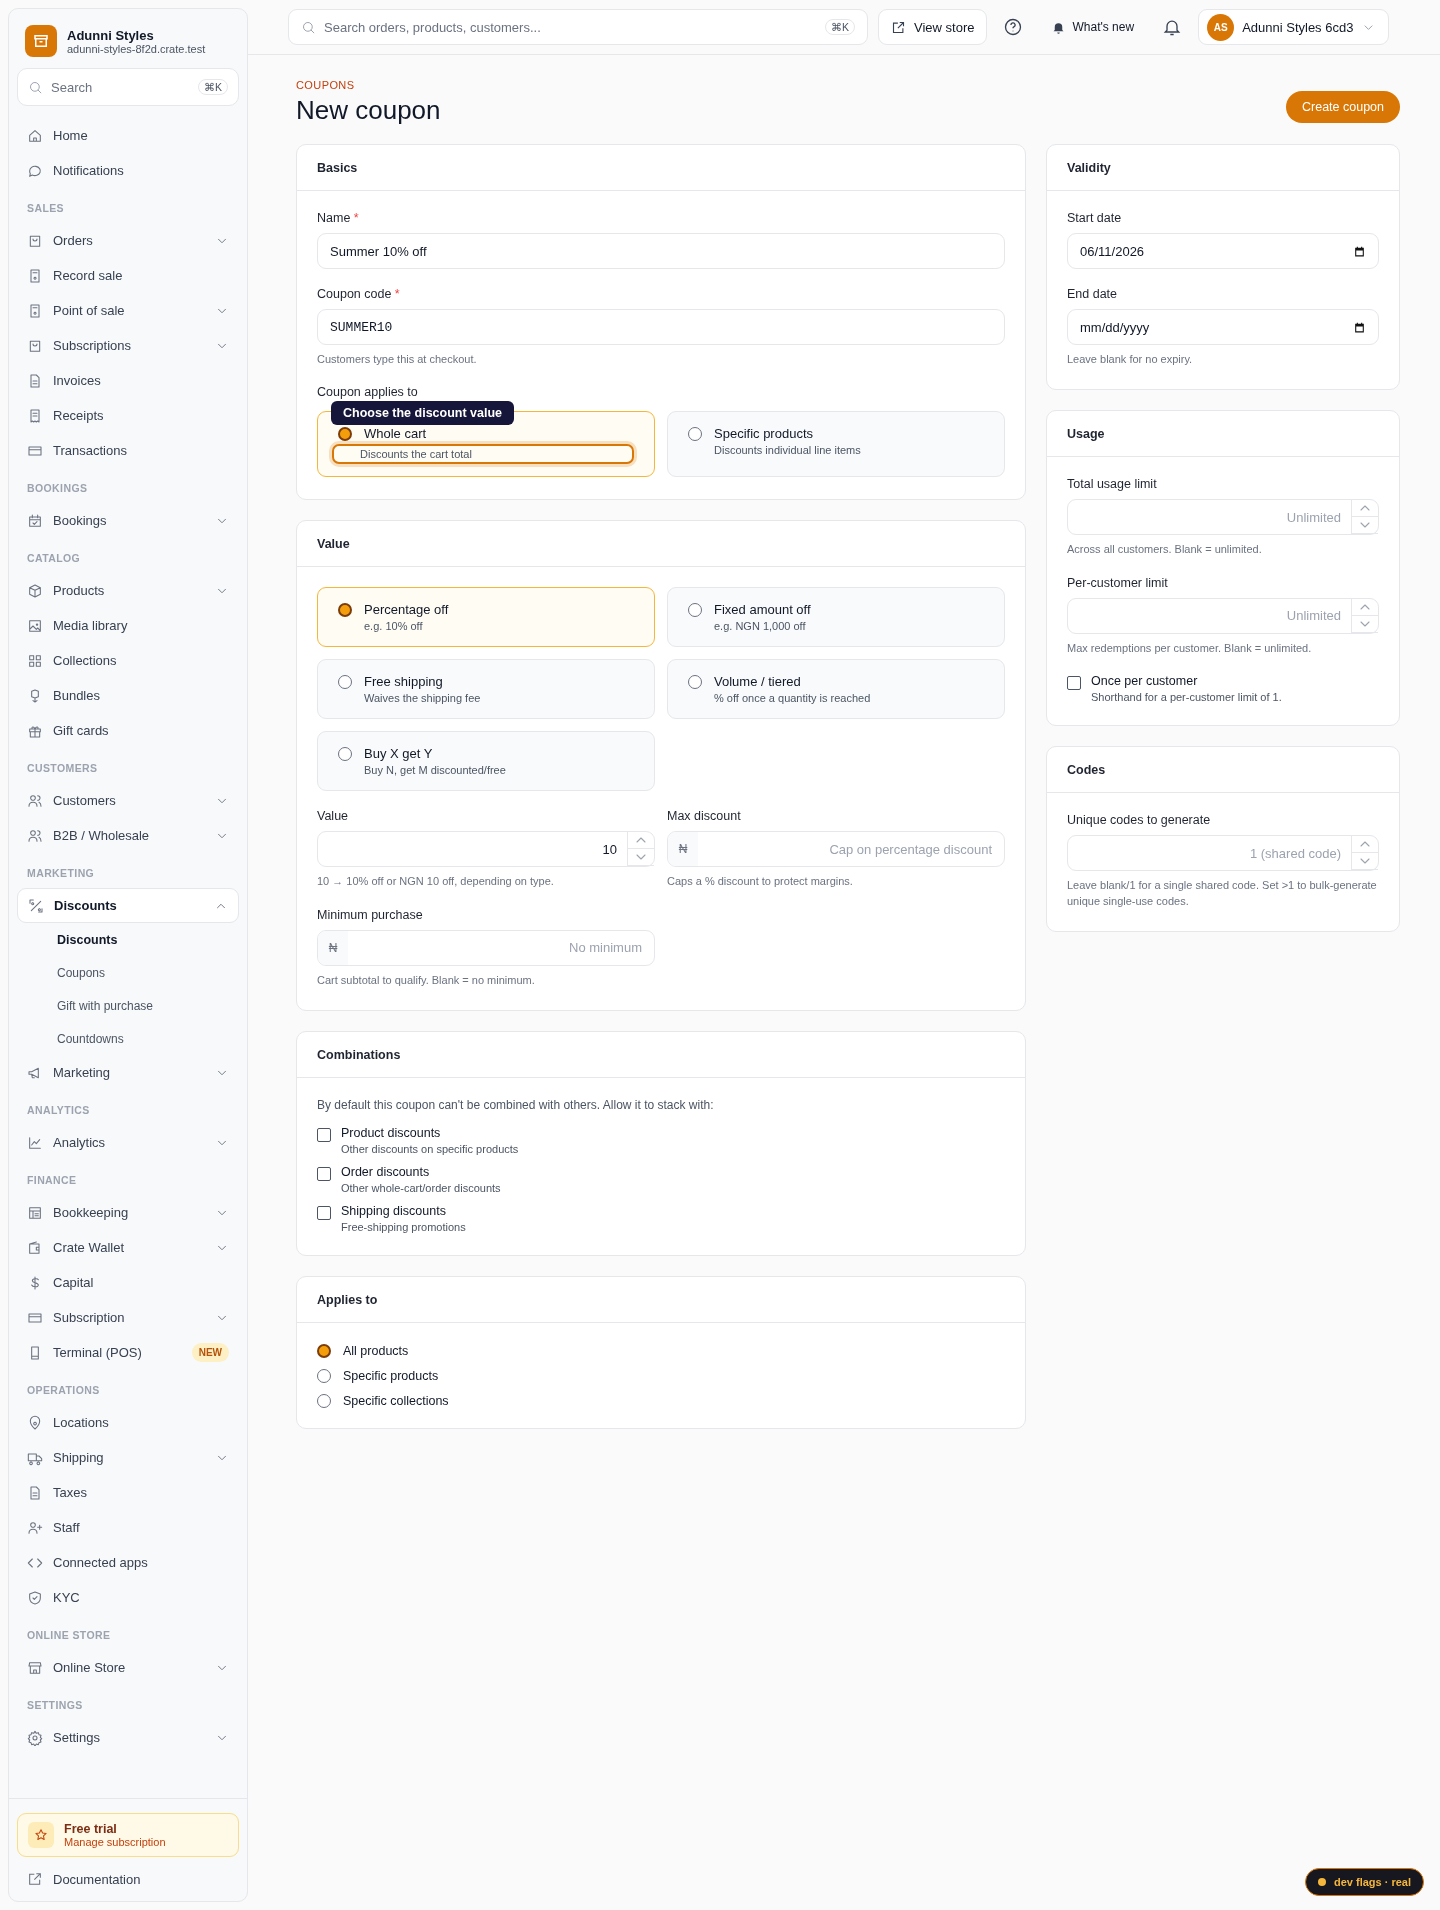 The image size is (1440, 1910). Describe the element at coordinates (792, 698) in the screenshot. I see `option-description: % off once a quantity is reached` at that location.